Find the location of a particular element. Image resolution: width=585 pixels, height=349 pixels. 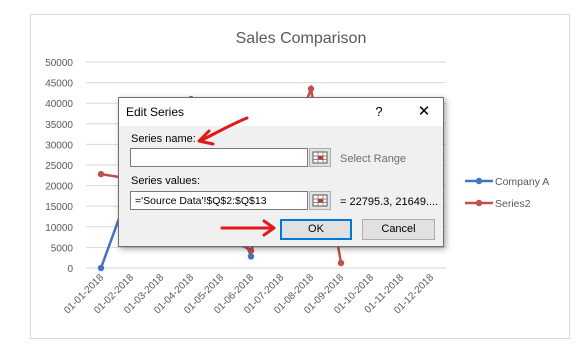

series-name-label: Series name: is located at coordinates (163, 139).